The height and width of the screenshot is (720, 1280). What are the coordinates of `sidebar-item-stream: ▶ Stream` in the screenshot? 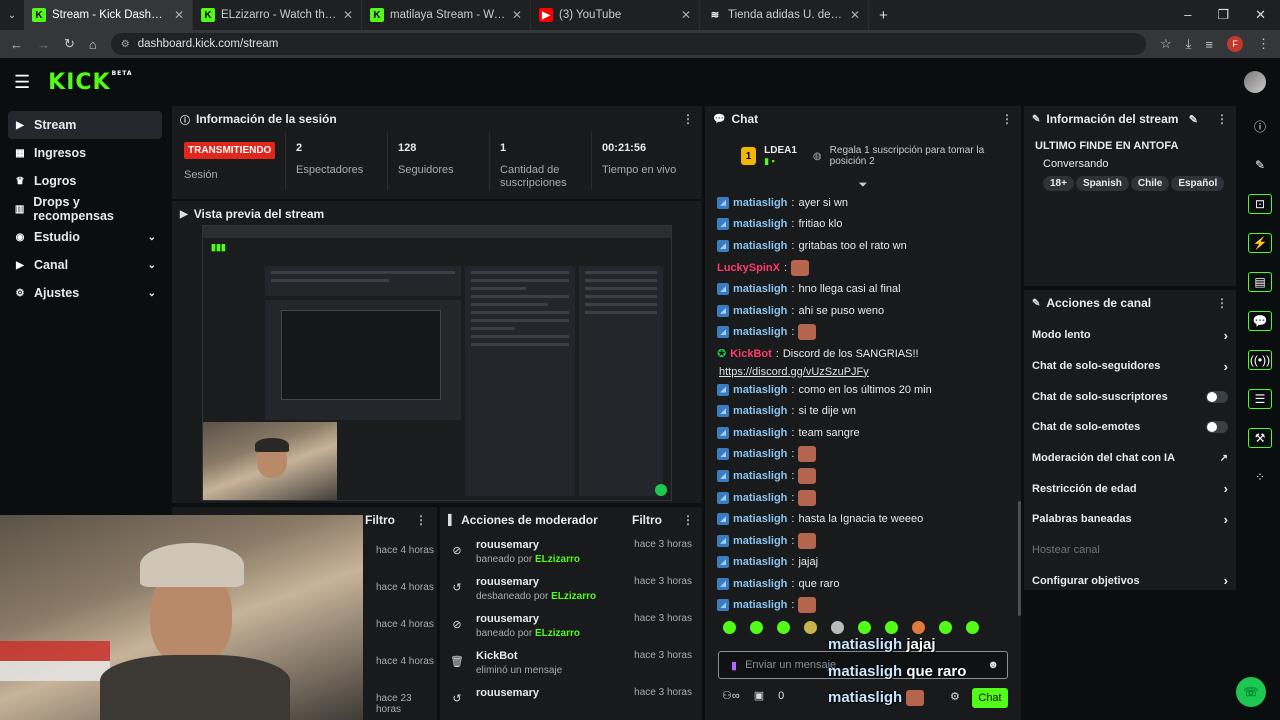 It's located at (85, 125).